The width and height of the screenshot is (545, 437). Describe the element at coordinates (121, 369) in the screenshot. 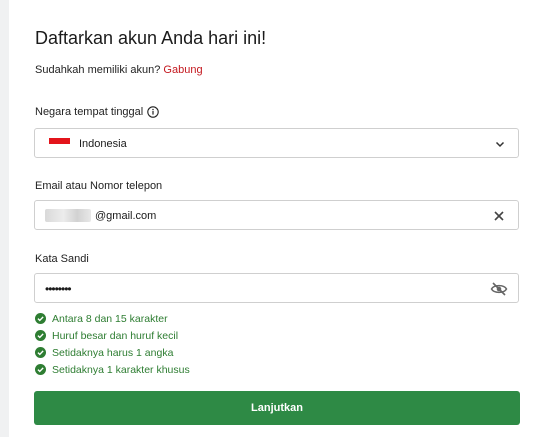

I see `rule-text: Setidaknya 1 karakter khusus` at that location.